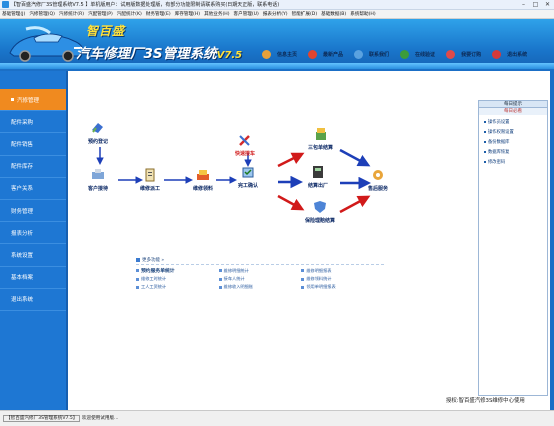 The image size is (554, 426). I want to click on product-title: 汽车修理厂3S管理系统, so click(146, 54).